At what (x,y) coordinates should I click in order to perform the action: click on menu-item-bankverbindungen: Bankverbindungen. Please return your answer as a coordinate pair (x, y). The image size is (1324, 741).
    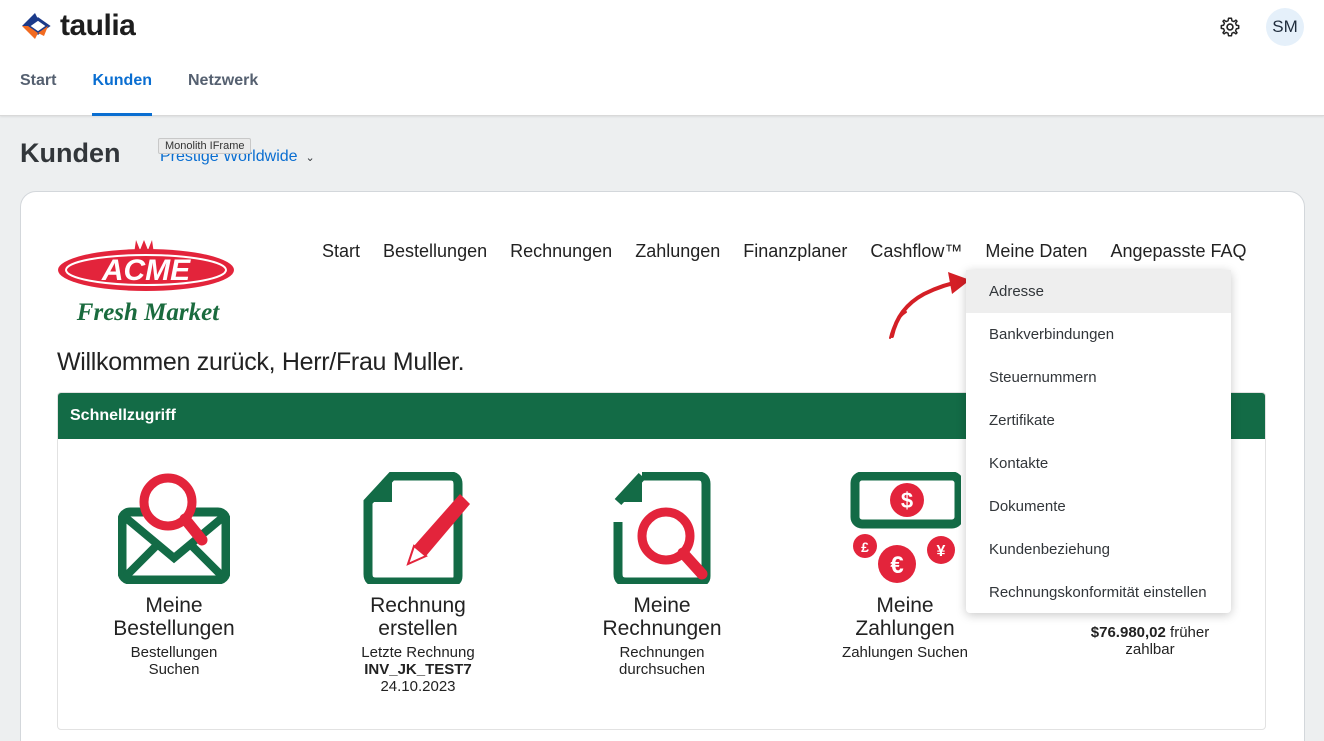
    Looking at the image, I should click on (1098, 334).